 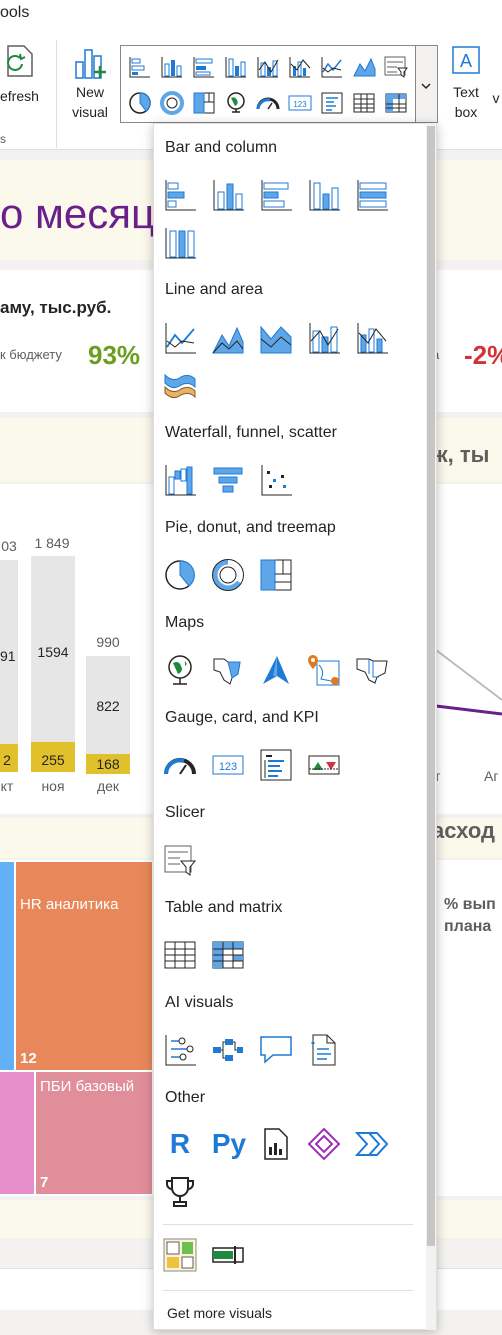 I want to click on power-apps-icon, so click(x=324, y=1144).